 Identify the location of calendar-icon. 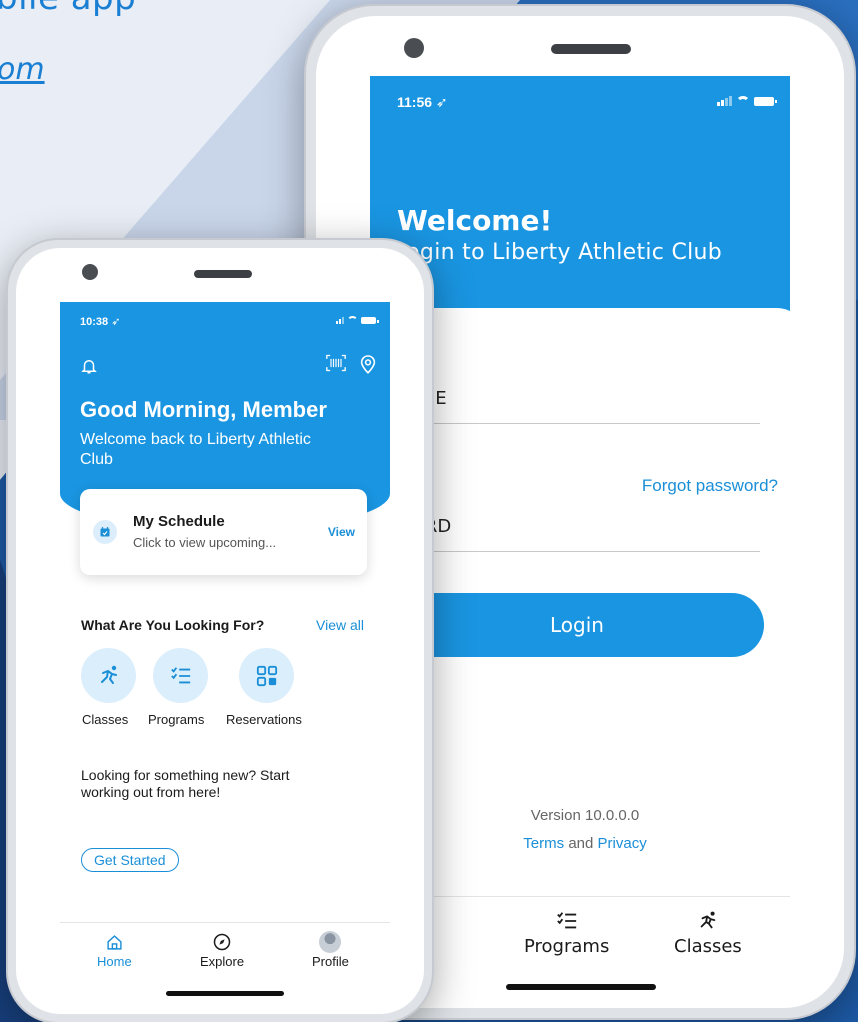
(105, 532).